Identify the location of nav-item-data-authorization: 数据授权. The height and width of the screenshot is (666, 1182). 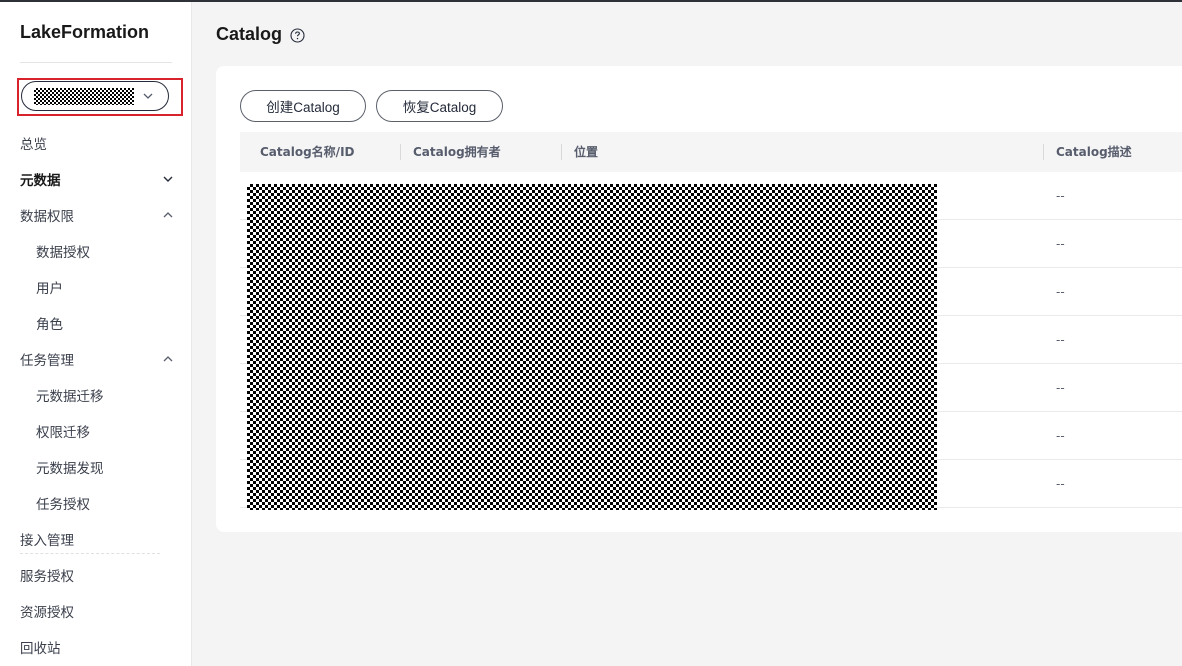
(96, 251).